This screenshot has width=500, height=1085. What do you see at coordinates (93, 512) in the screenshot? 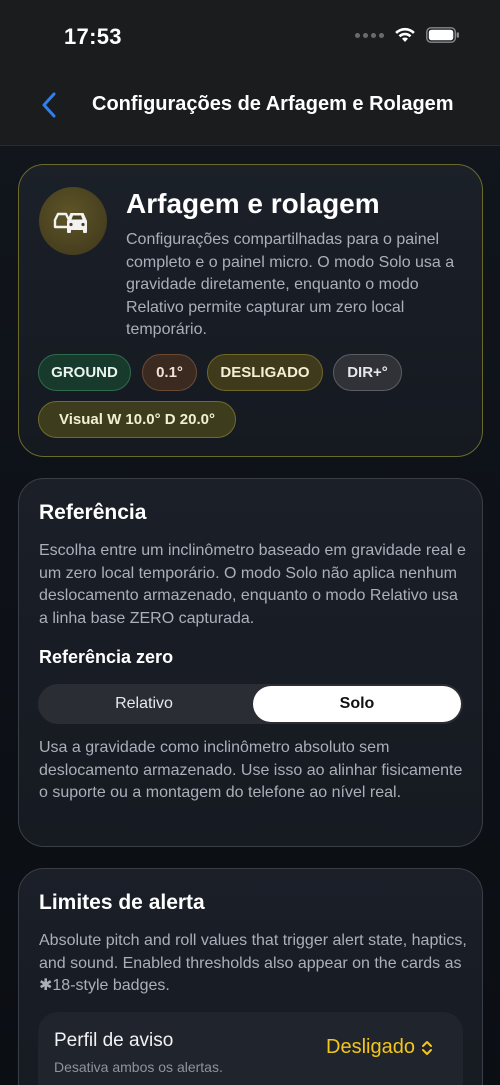
I see `reference-title: Referência` at bounding box center [93, 512].